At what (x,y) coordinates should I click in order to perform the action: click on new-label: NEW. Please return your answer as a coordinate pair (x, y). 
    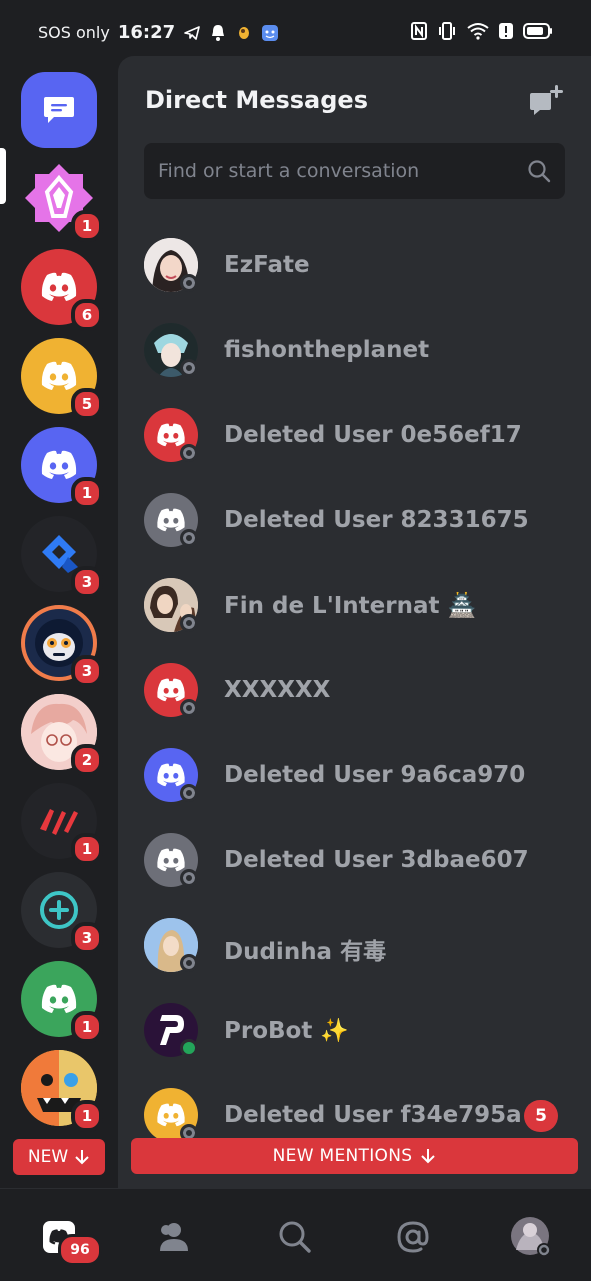
    Looking at the image, I should click on (48, 1157).